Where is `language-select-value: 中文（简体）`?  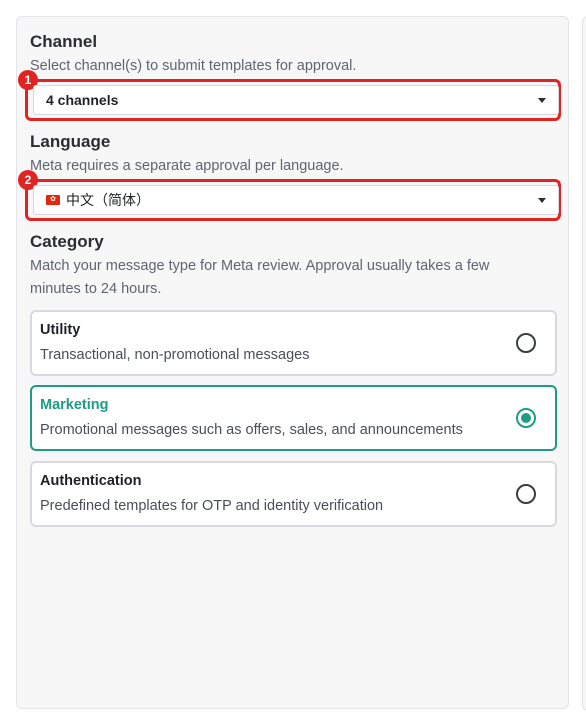
language-select-value: 中文（简体） is located at coordinates (108, 200).